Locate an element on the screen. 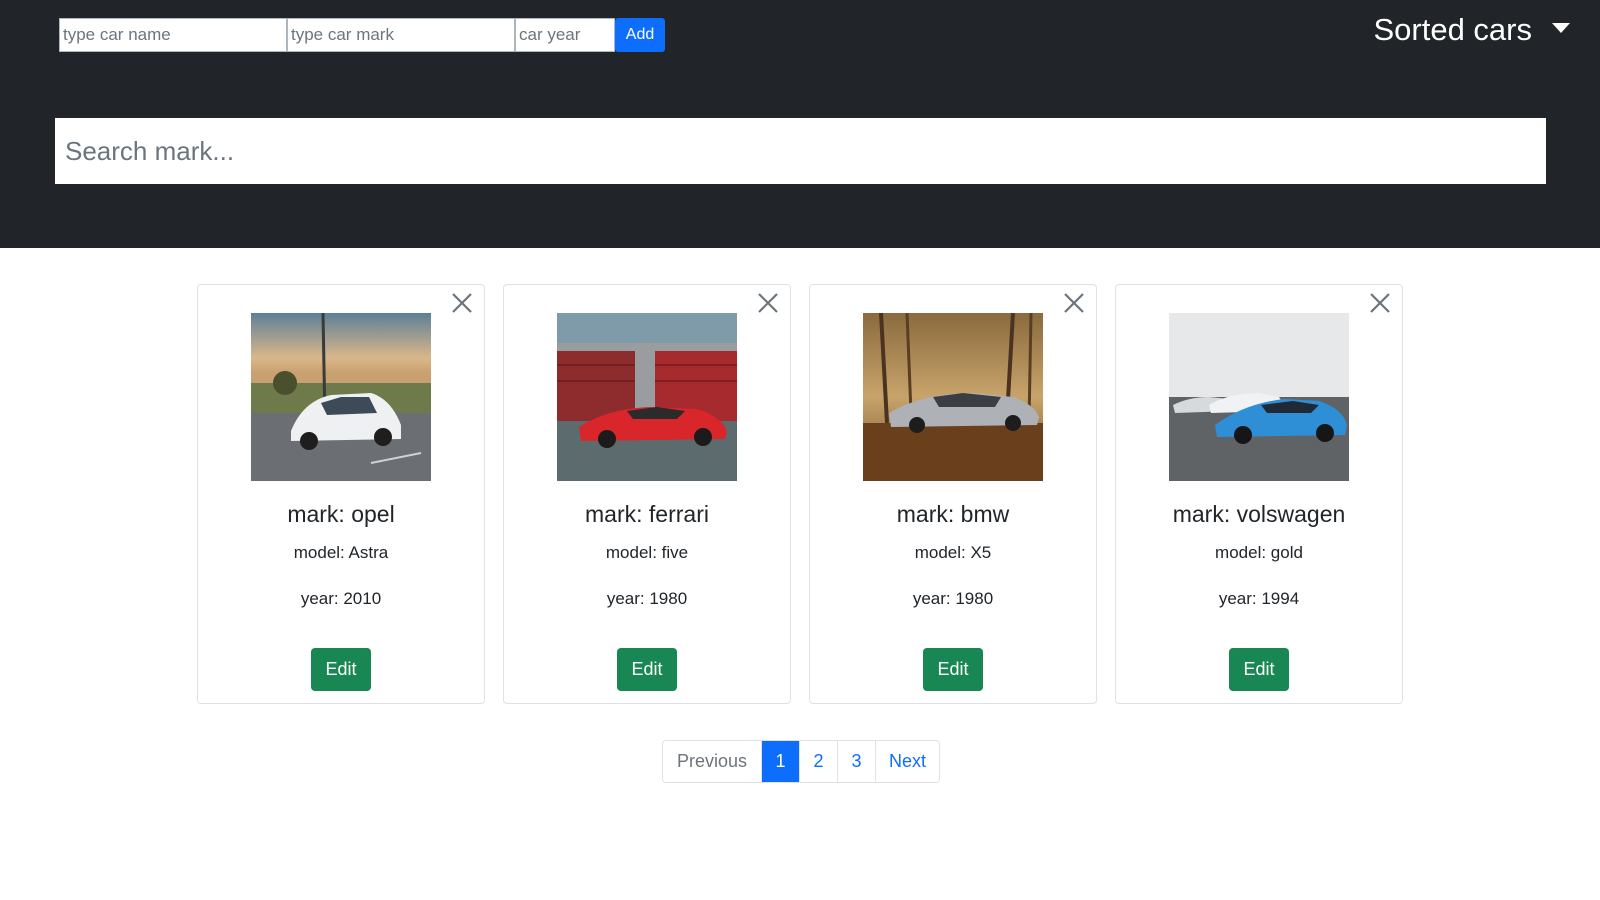 This screenshot has height=900, width=1600. car-mark: mark: volswagen is located at coordinates (1259, 514).